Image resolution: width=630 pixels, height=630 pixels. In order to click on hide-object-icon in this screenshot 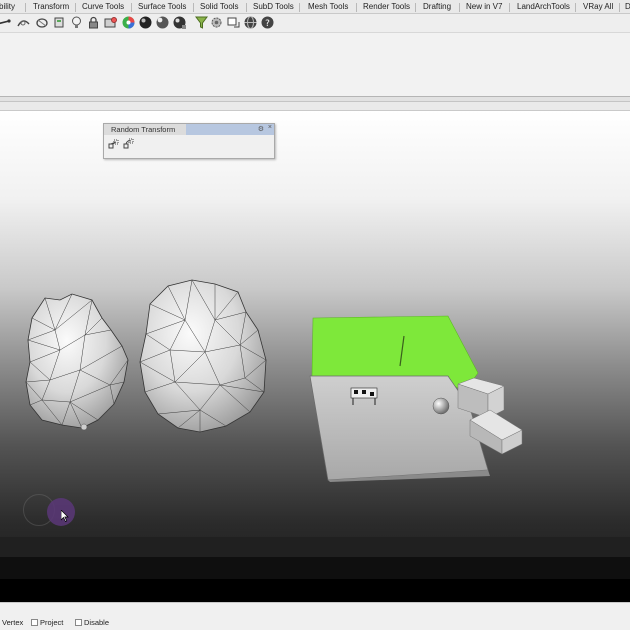, I will do `click(110, 22)`.